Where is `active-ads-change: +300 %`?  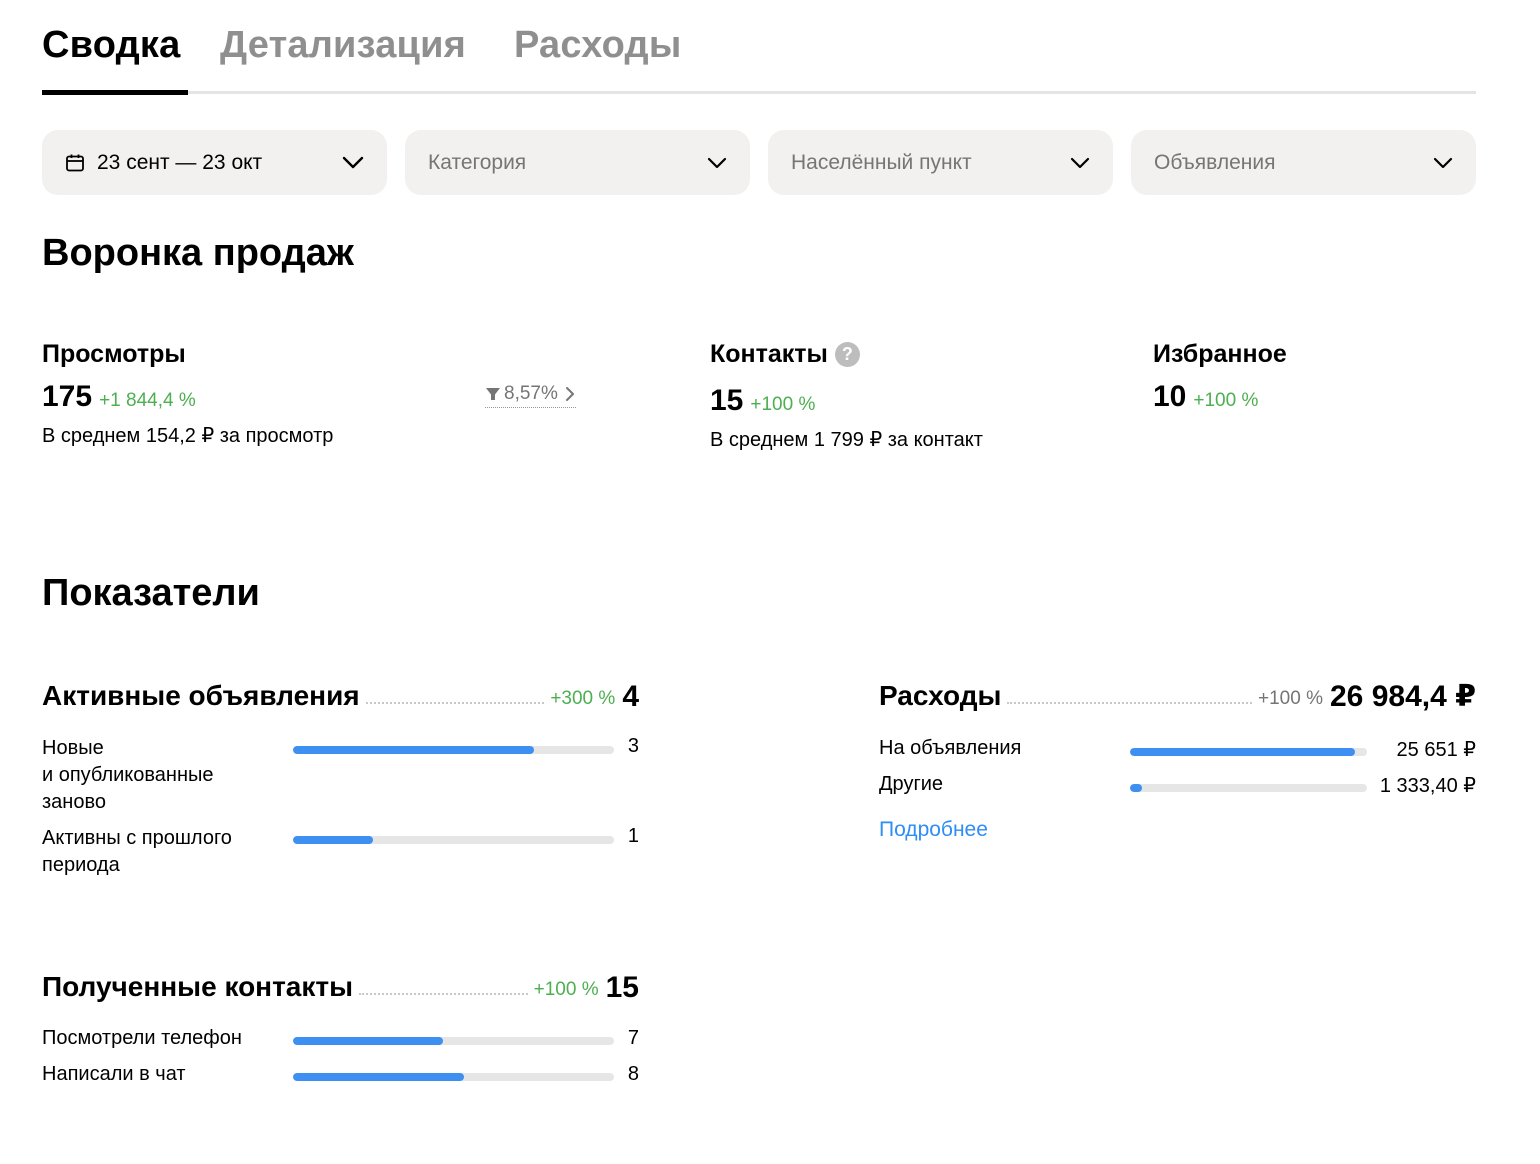 active-ads-change: +300 % is located at coordinates (583, 698).